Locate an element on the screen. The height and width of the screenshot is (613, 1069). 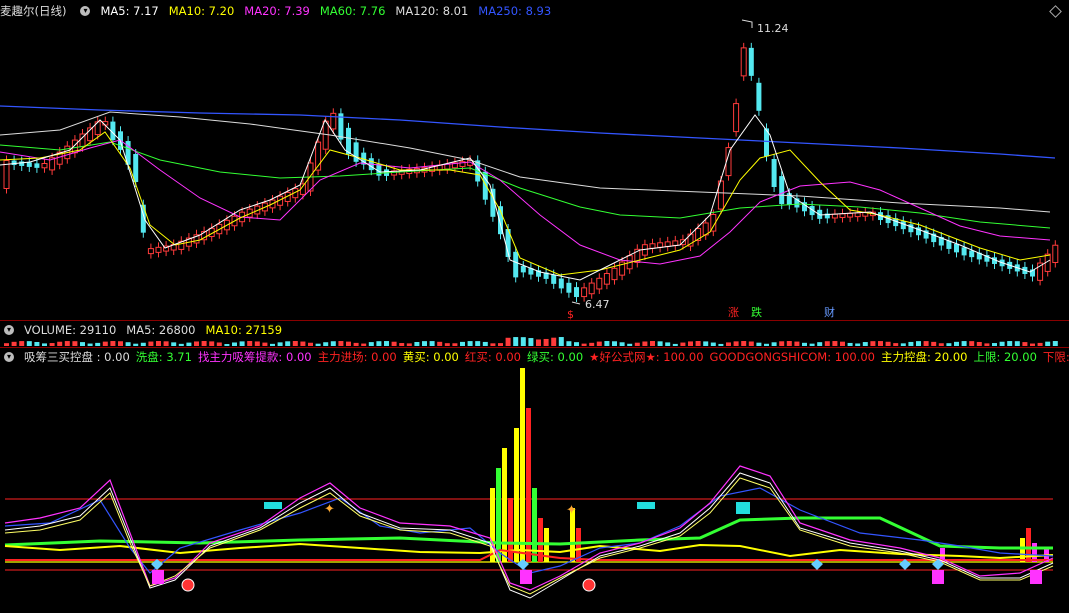
volume-chart is located at coordinates (534, 333).